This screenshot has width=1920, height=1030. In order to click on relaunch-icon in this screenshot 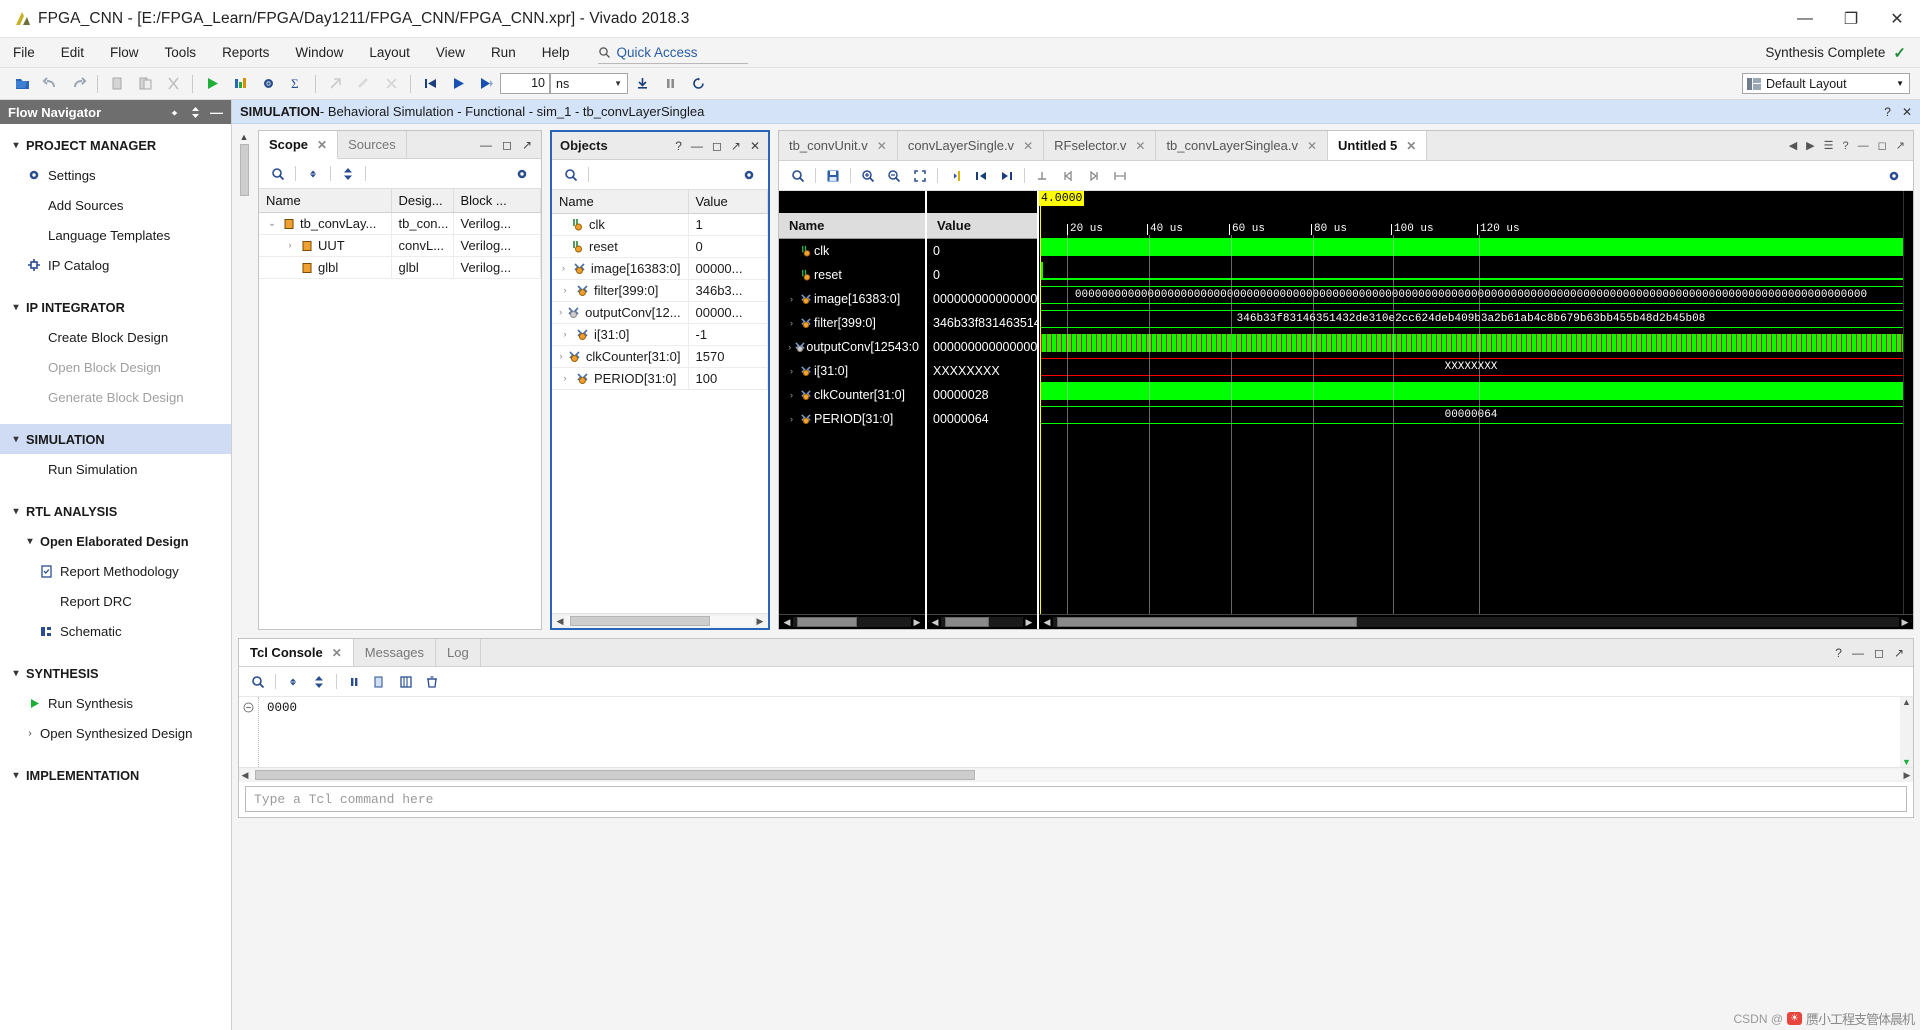, I will do `click(698, 84)`.